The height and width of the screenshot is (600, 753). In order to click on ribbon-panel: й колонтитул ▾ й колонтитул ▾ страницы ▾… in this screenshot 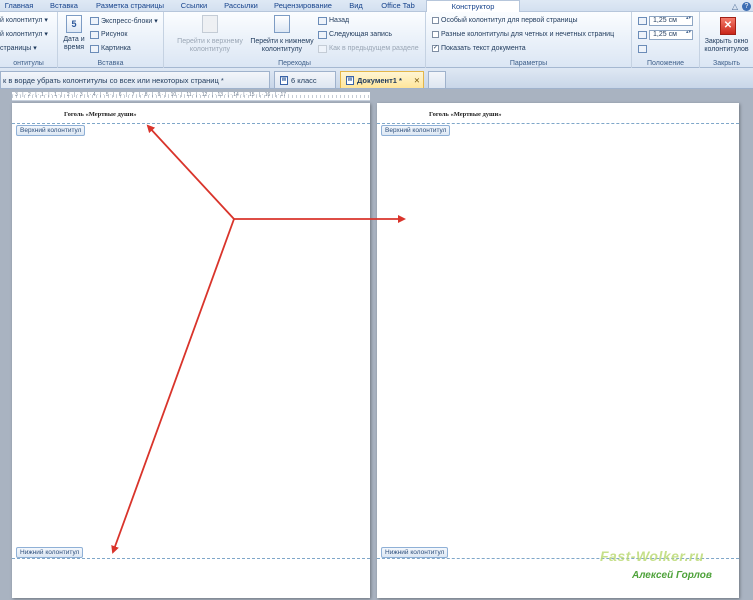, I will do `click(376, 40)`.